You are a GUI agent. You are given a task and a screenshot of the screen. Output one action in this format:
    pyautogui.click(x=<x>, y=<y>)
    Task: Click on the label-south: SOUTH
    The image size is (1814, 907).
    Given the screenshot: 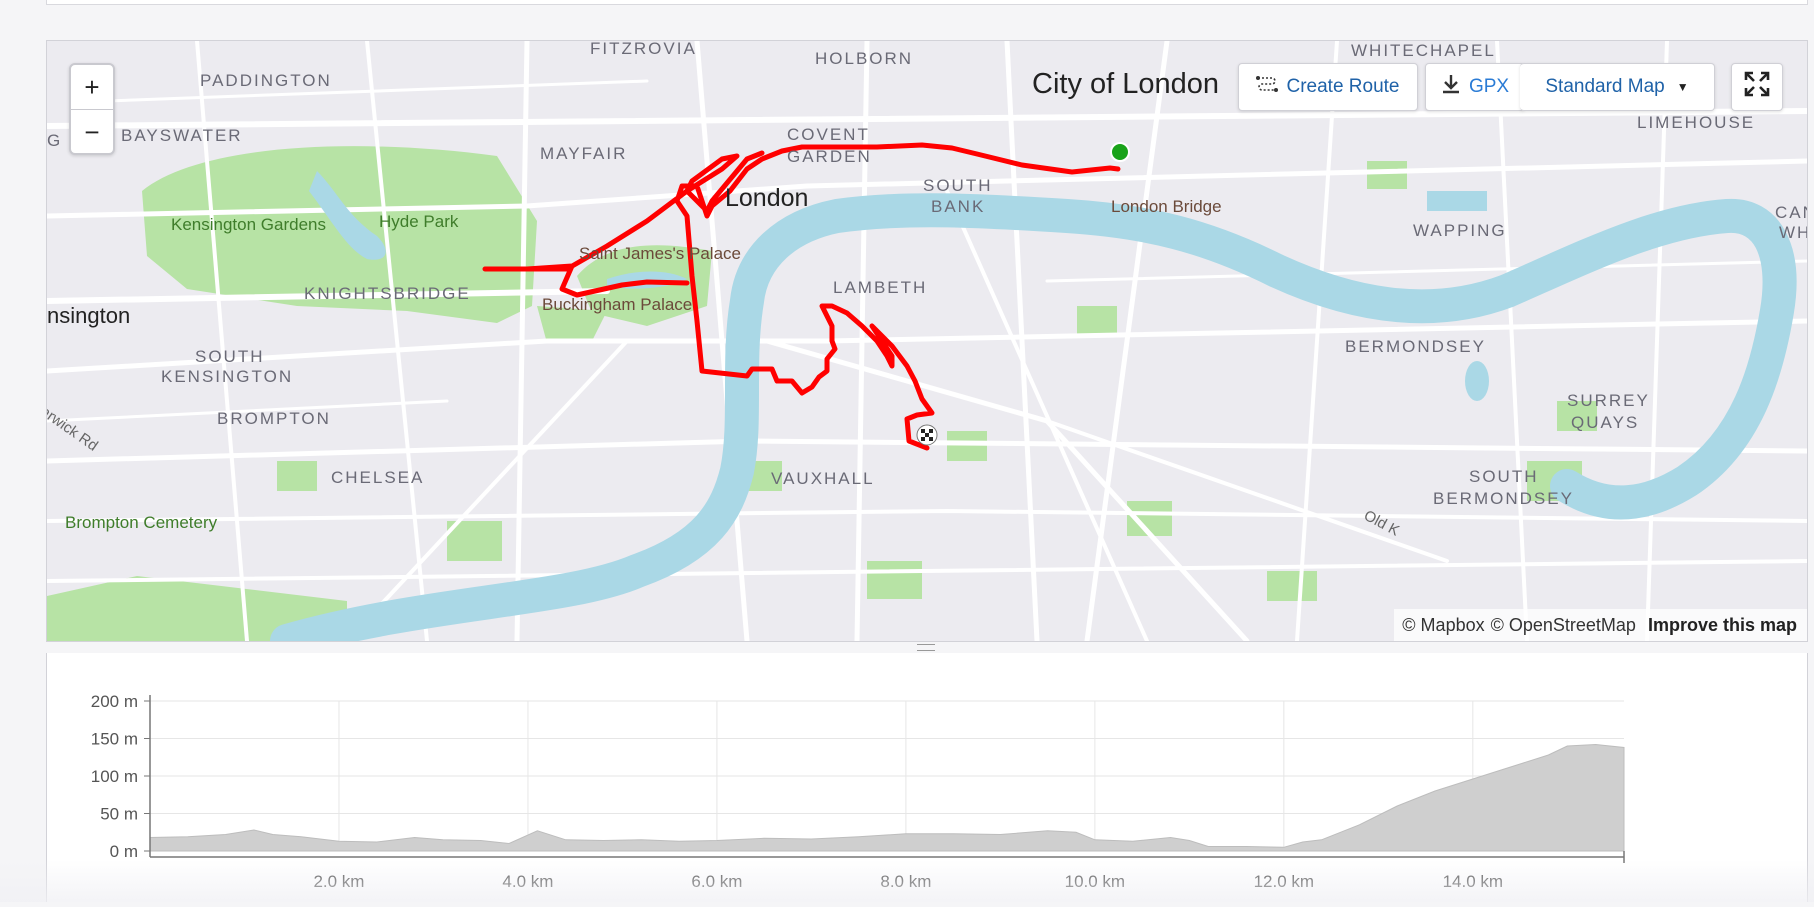 What is the action you would take?
    pyautogui.click(x=958, y=185)
    